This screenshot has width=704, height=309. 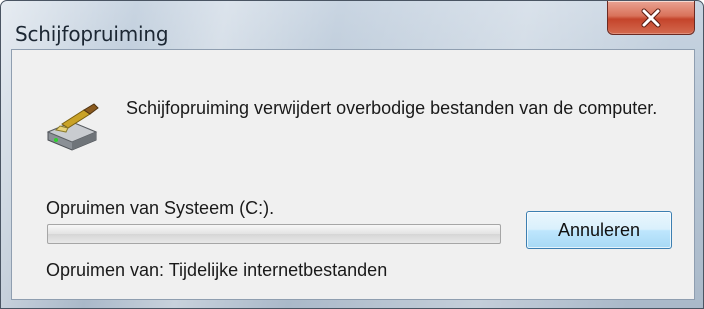 What do you see at coordinates (274, 234) in the screenshot?
I see `progress-bar` at bounding box center [274, 234].